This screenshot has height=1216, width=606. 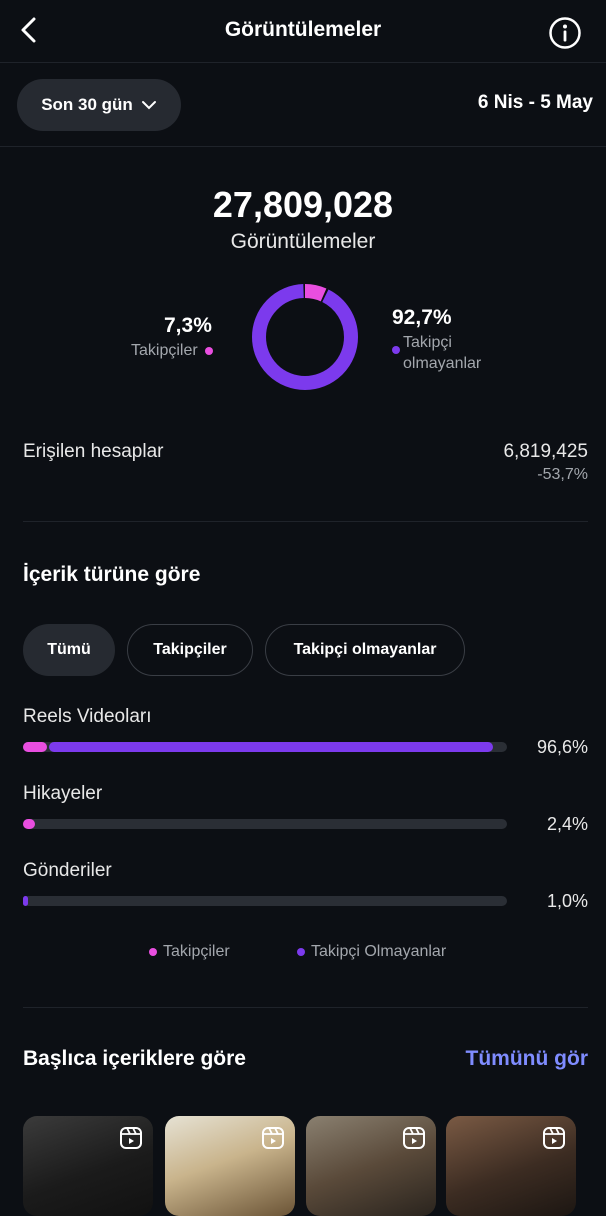 I want to click on legend-followers-dot, so click(x=153, y=951).